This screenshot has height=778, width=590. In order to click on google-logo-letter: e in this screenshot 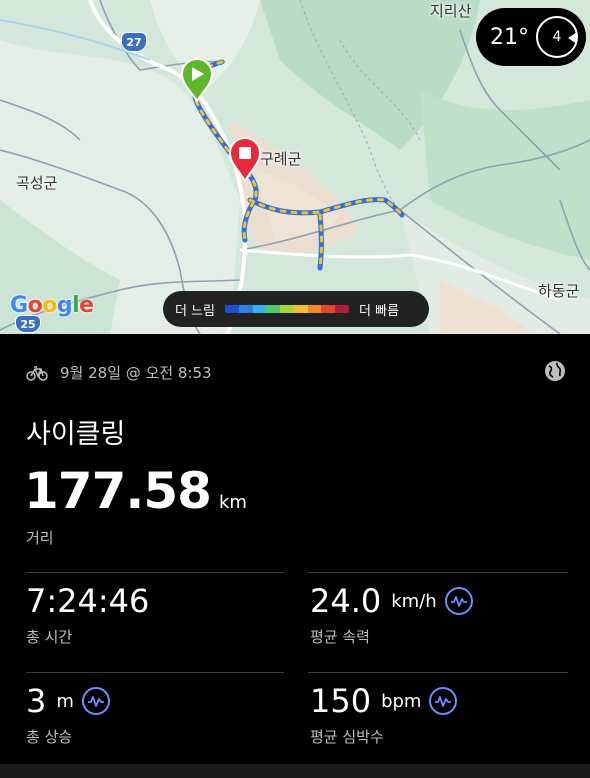, I will do `click(86, 305)`.